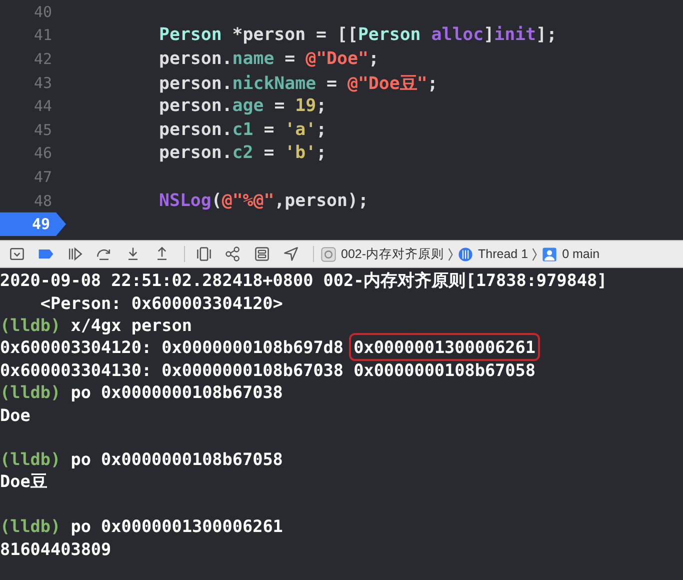 The height and width of the screenshot is (580, 683). I want to click on line-number: 42, so click(42, 59).